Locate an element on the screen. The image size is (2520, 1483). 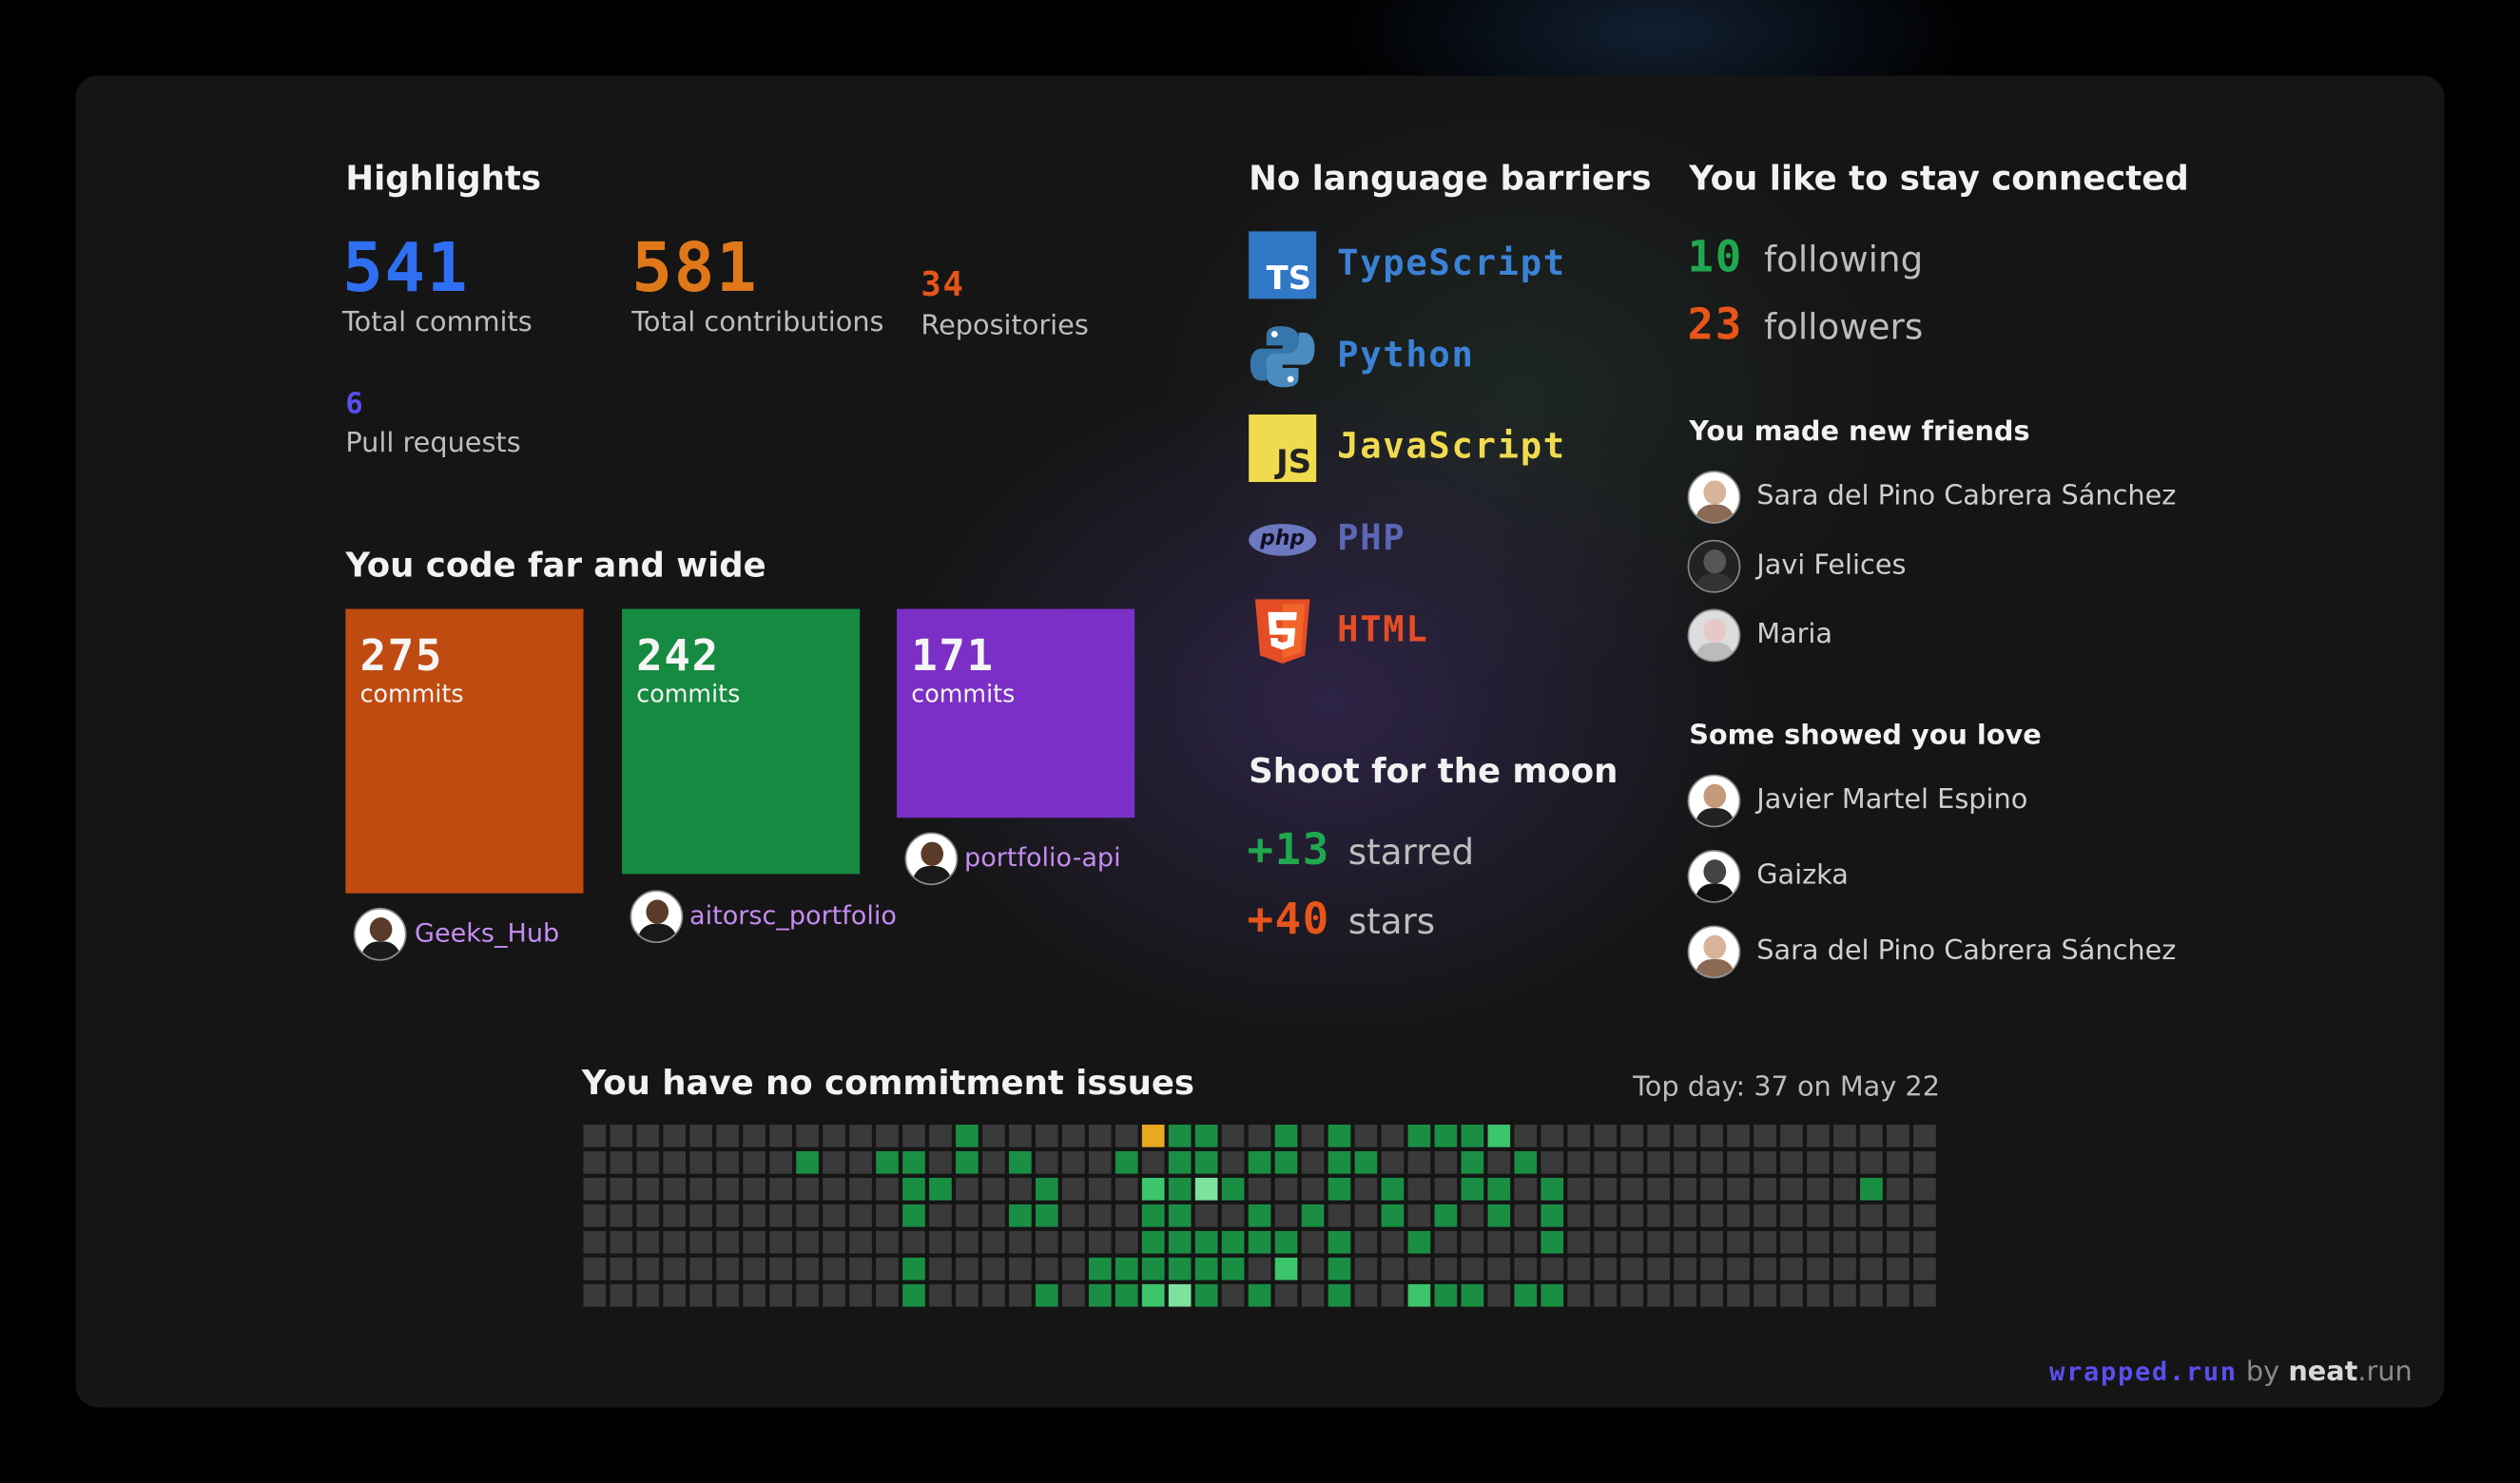
repo-link-portfolio-api: portfolio-api is located at coordinates (1042, 857).